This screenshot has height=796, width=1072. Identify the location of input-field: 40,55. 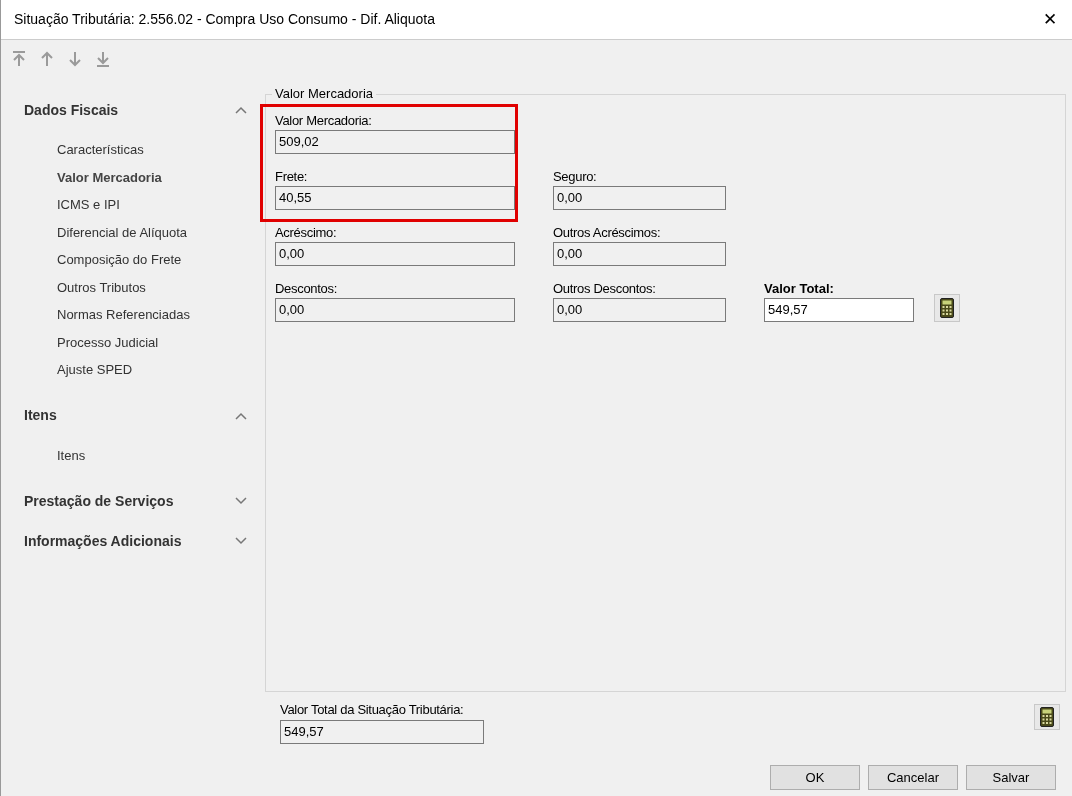
(395, 198).